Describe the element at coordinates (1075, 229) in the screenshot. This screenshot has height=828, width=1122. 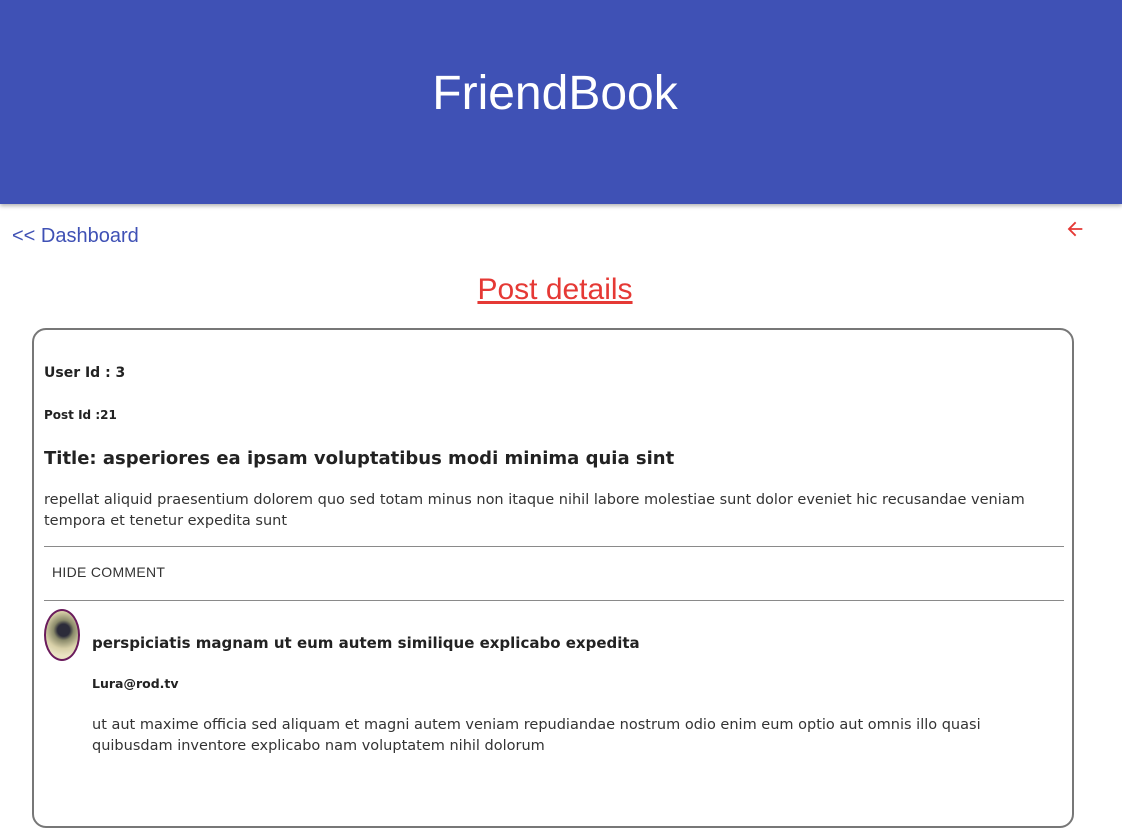
I see `arrow-left-icon` at that location.